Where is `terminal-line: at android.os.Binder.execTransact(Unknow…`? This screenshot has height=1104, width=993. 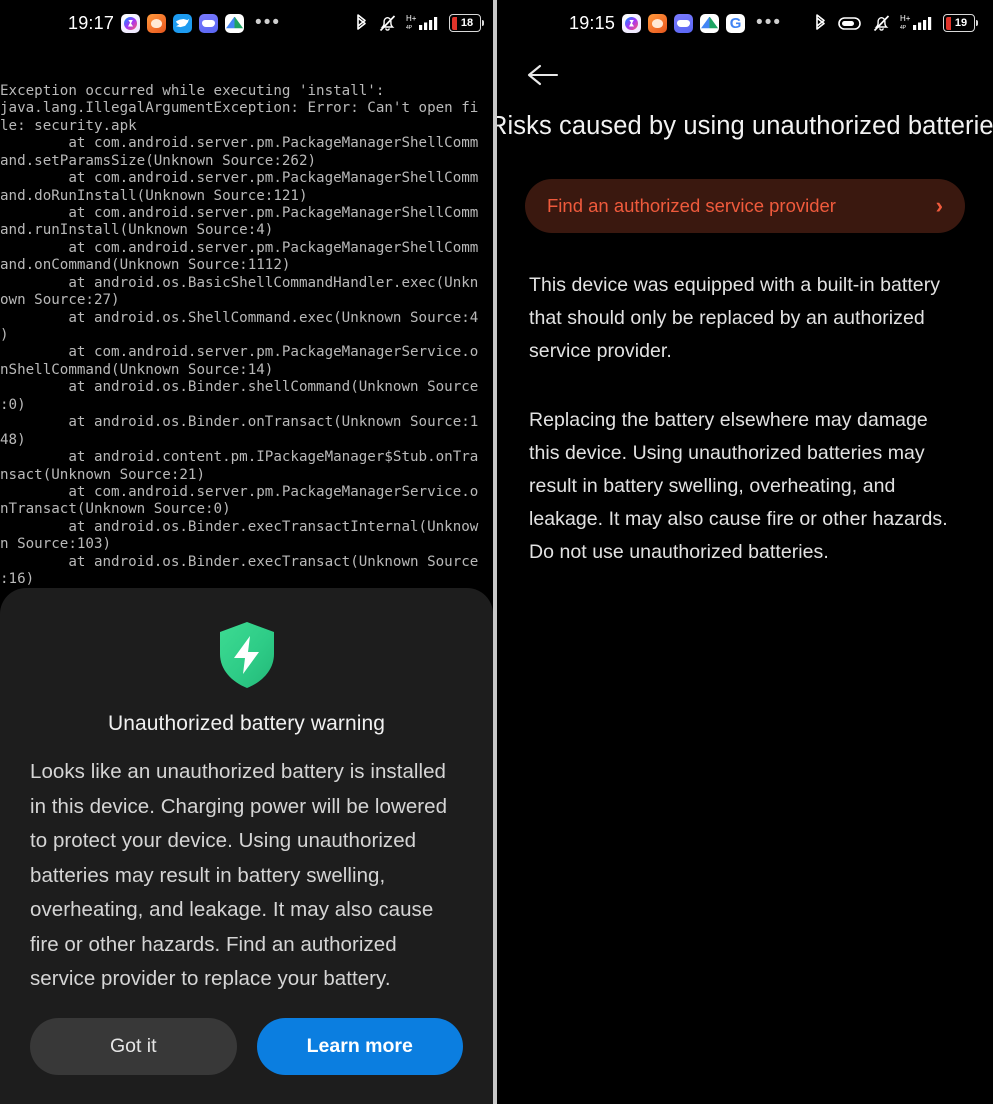
terminal-line: at android.os.Binder.execTransact(Unknow… is located at coordinates (239, 561).